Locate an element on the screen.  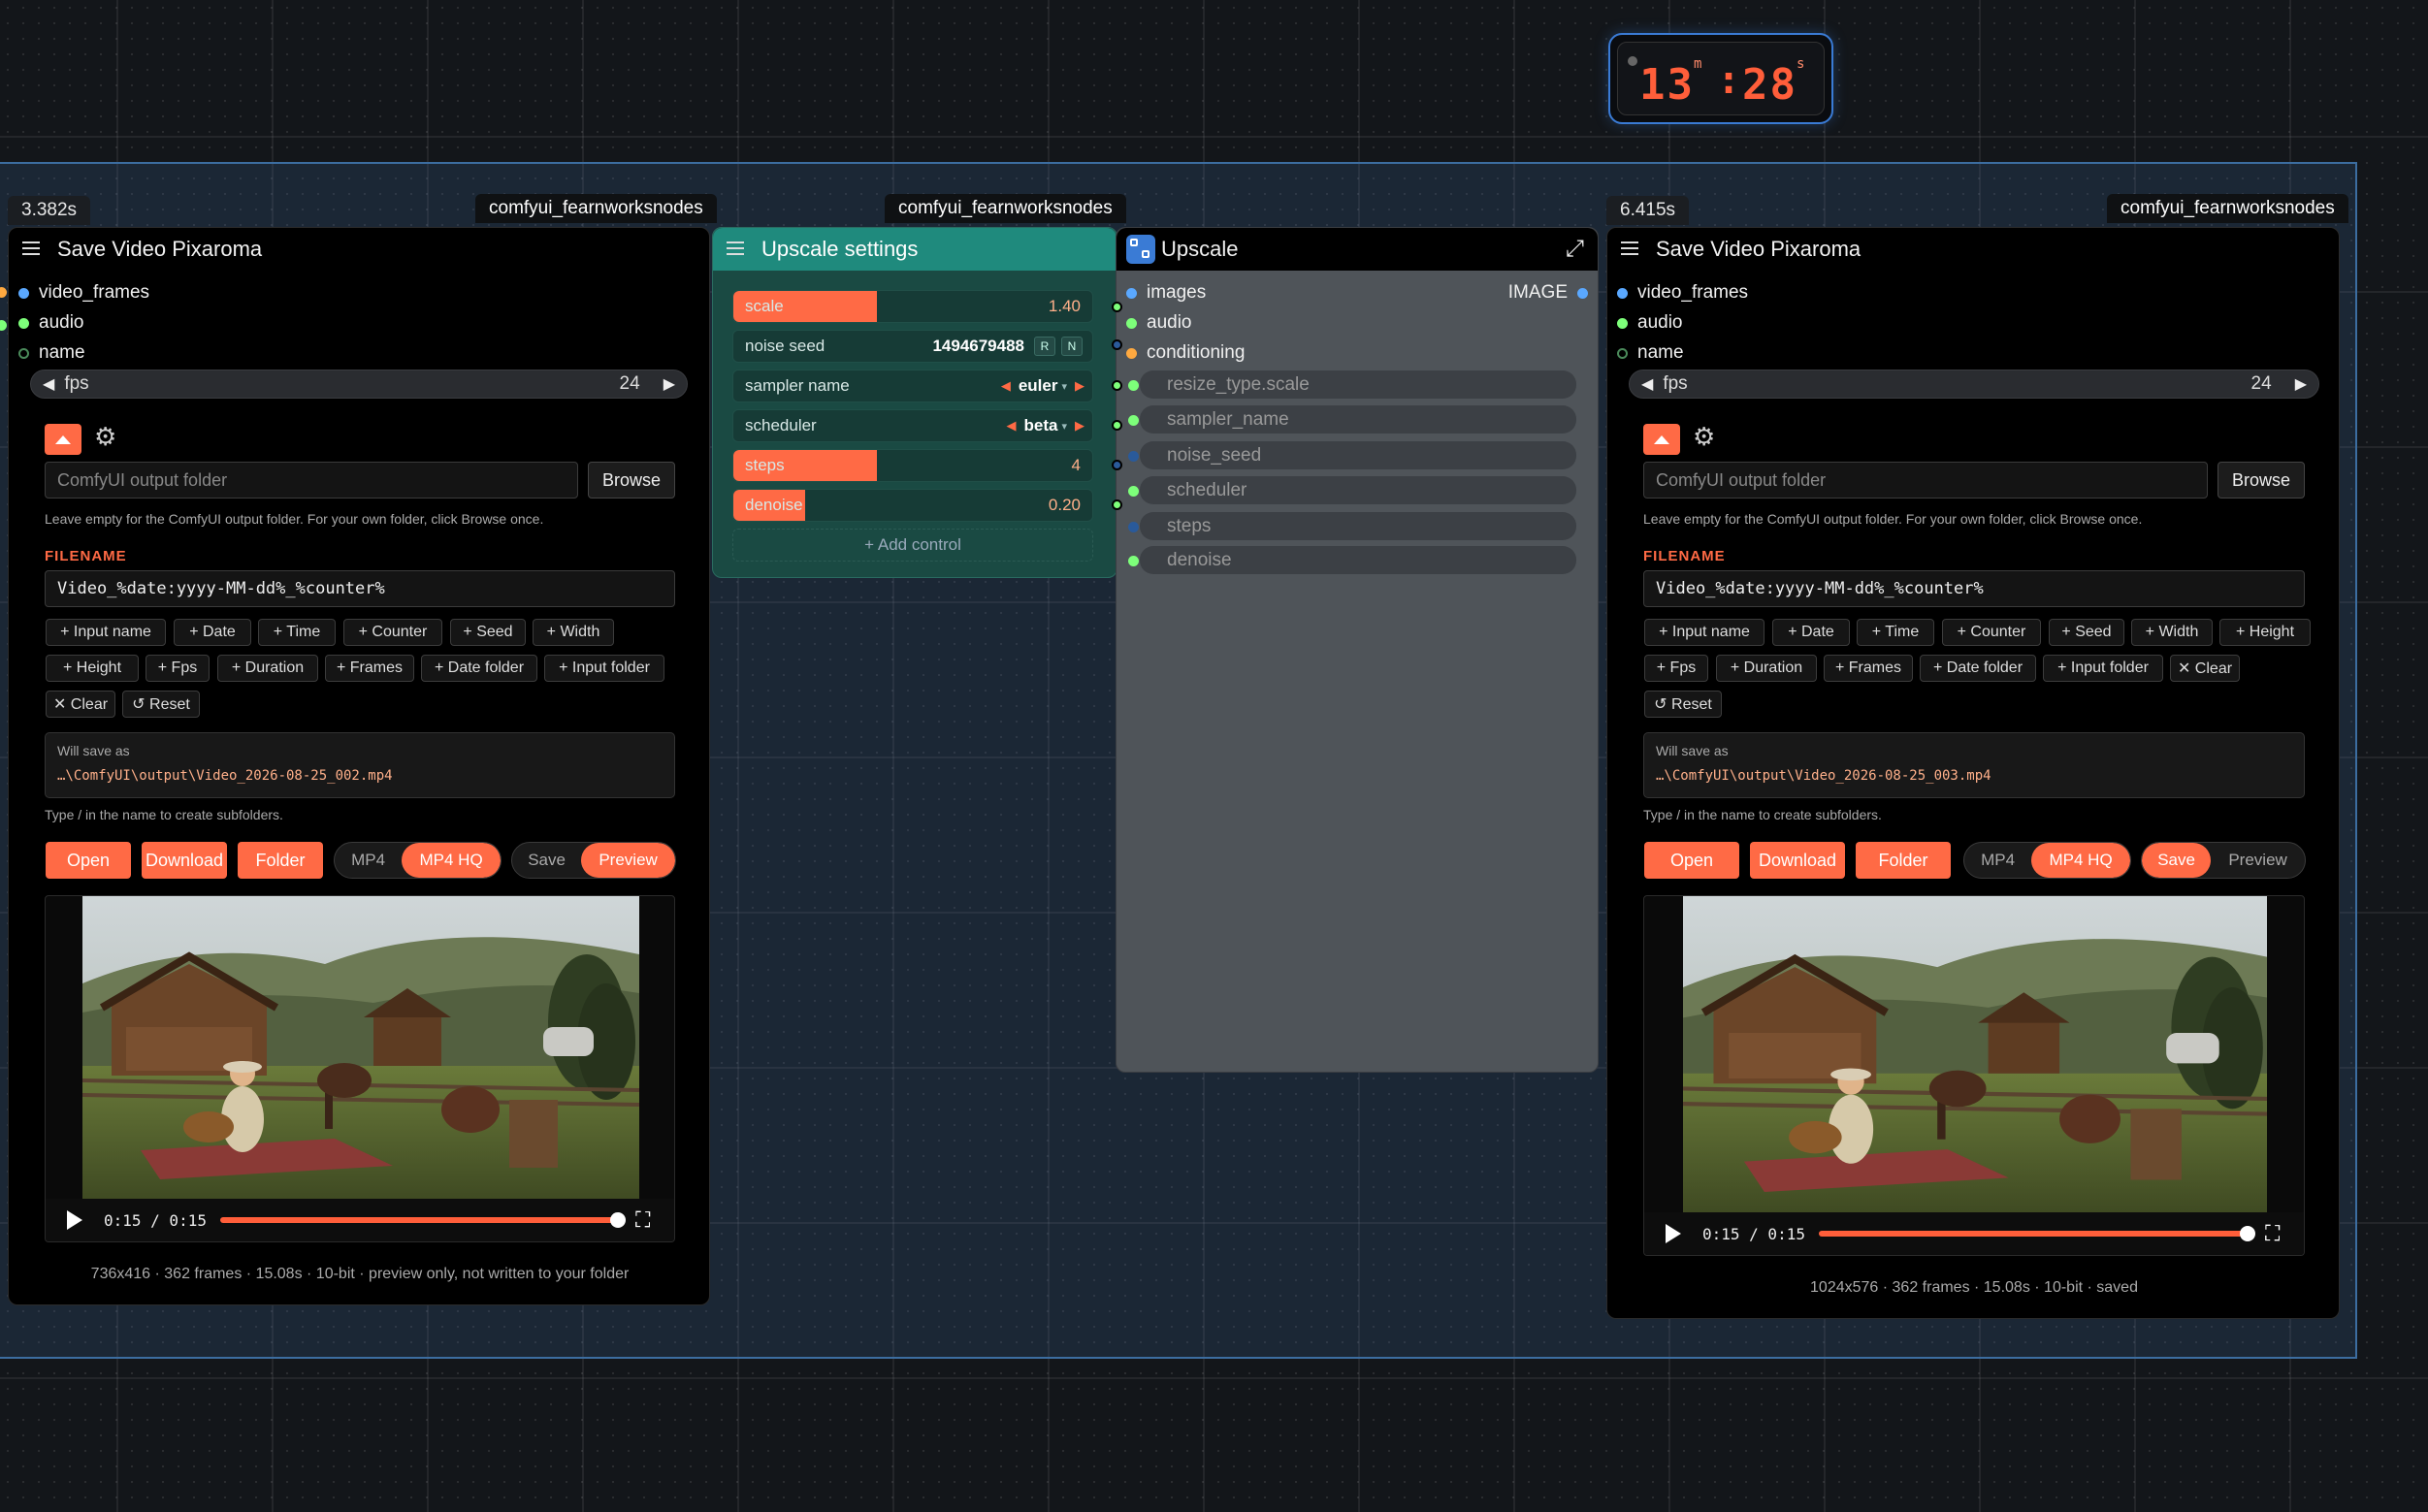
left-mode-toggle: Save Preview is located at coordinates (593, 860).